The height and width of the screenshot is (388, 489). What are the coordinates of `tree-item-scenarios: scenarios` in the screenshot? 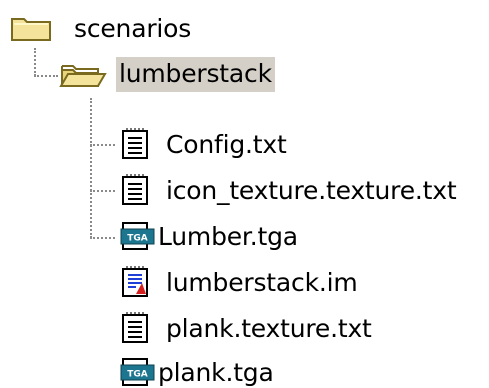 It's located at (100, 28).